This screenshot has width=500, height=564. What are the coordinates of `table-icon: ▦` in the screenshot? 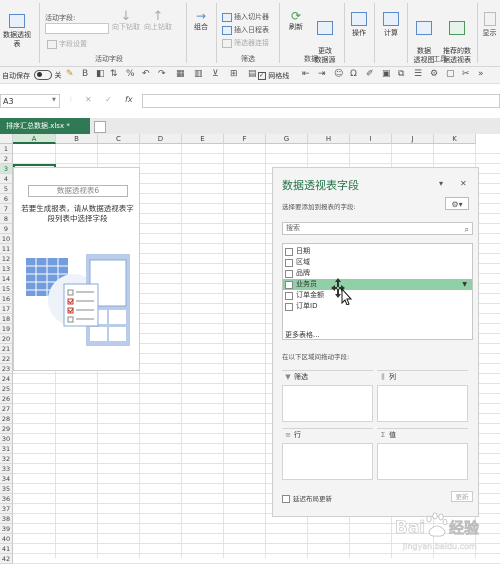 It's located at (180, 74).